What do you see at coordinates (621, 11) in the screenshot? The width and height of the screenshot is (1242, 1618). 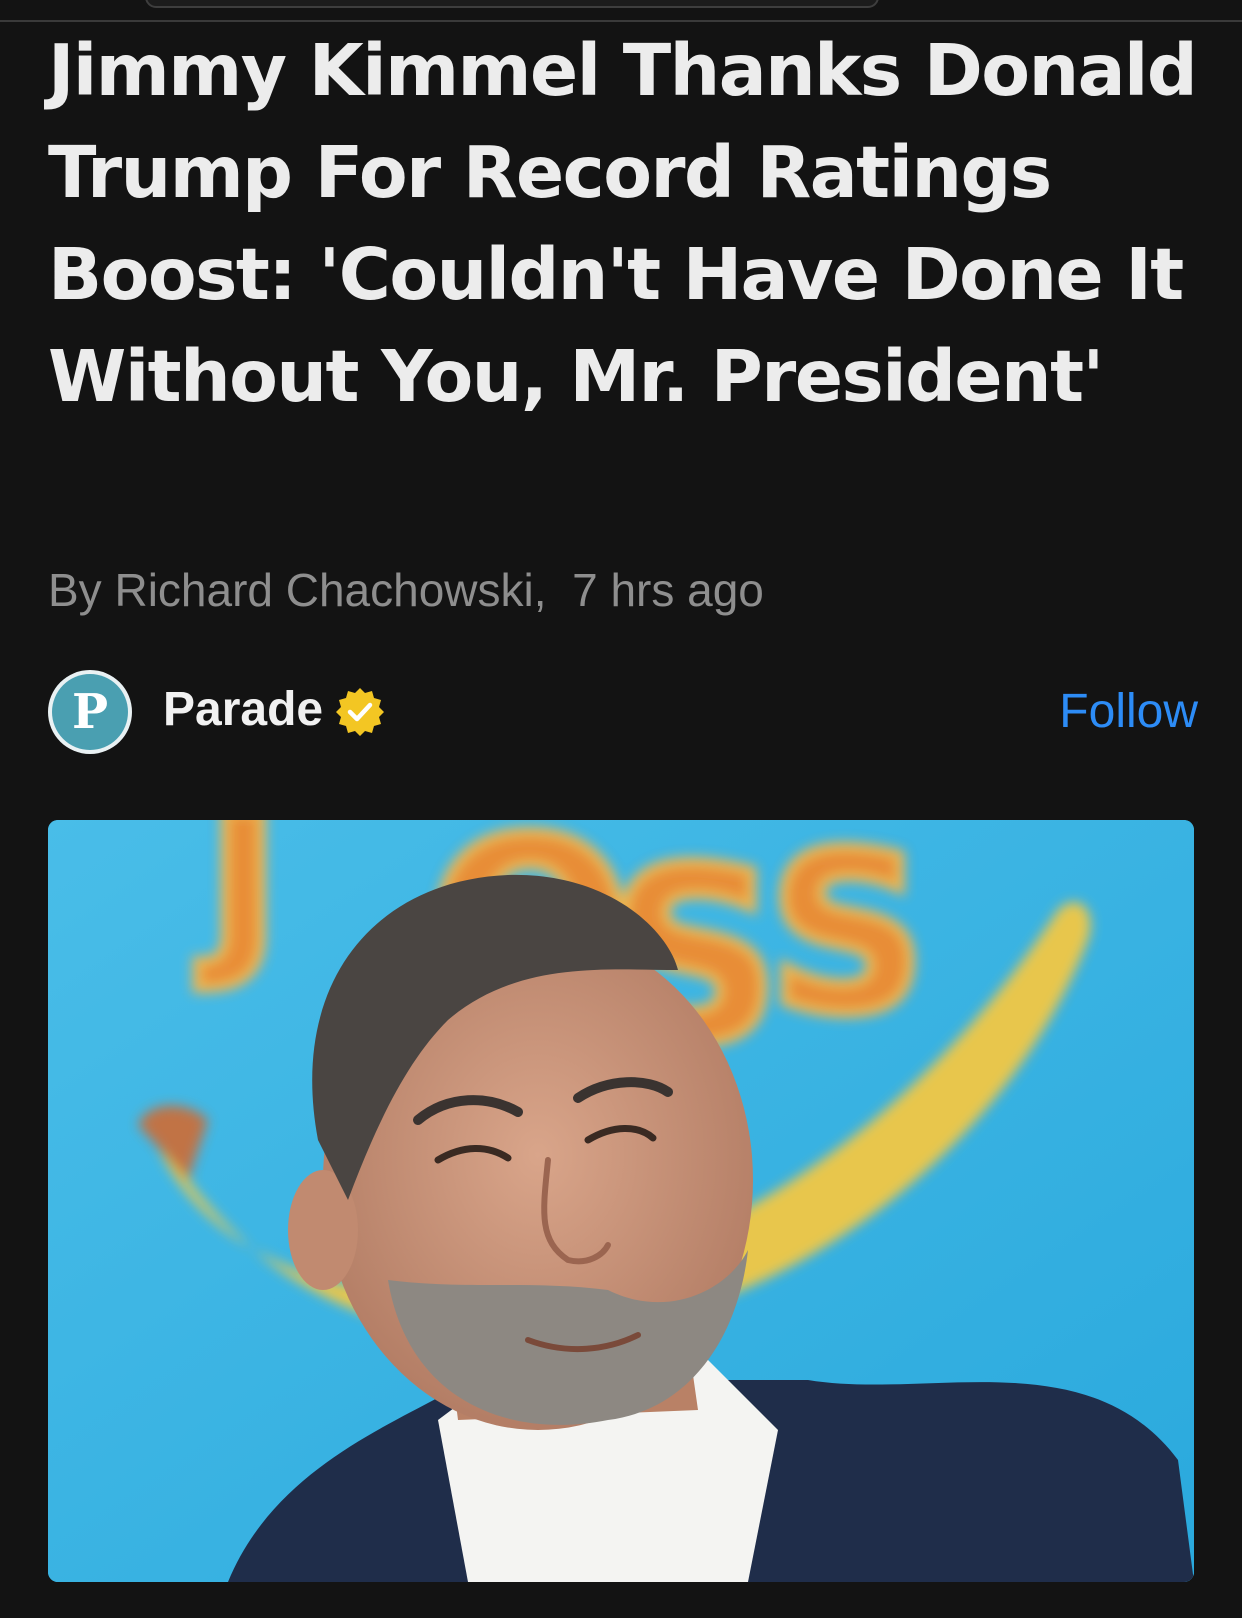 I see `top-bar` at bounding box center [621, 11].